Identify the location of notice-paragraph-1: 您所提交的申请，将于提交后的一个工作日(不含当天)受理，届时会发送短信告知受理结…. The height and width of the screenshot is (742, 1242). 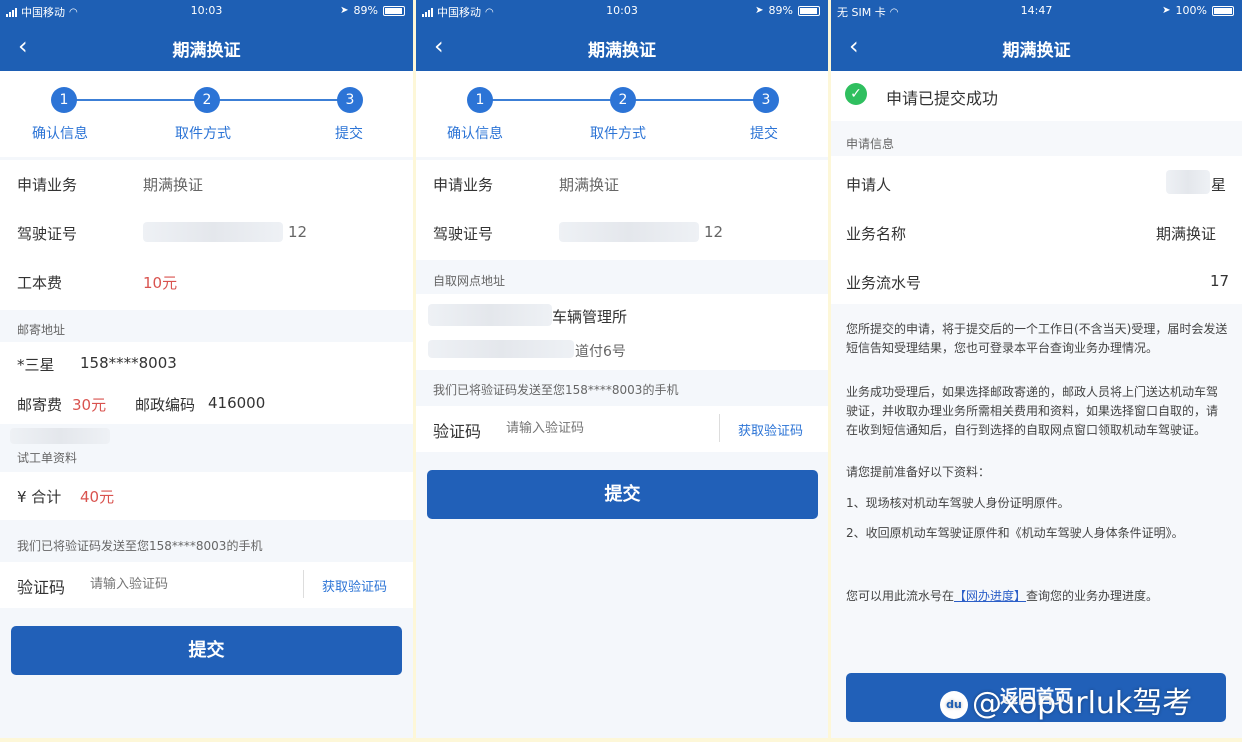
(1037, 338).